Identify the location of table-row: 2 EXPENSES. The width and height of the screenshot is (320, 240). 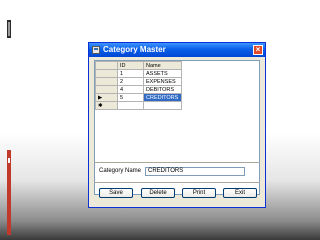
(138, 81).